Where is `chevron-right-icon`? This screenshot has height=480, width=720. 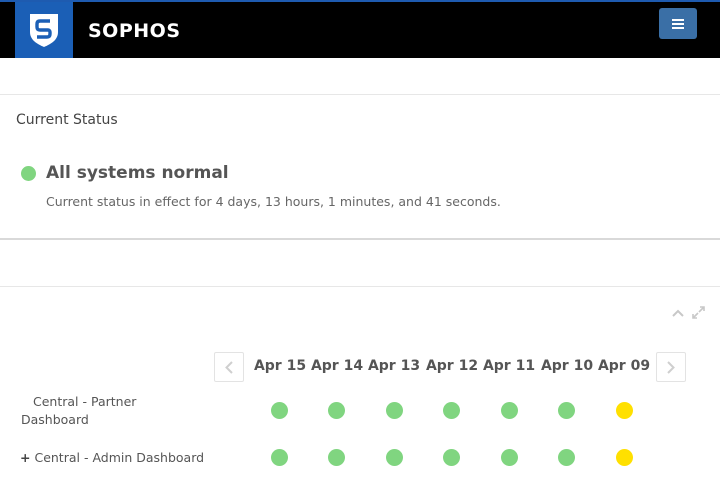
chevron-right-icon is located at coordinates (671, 367).